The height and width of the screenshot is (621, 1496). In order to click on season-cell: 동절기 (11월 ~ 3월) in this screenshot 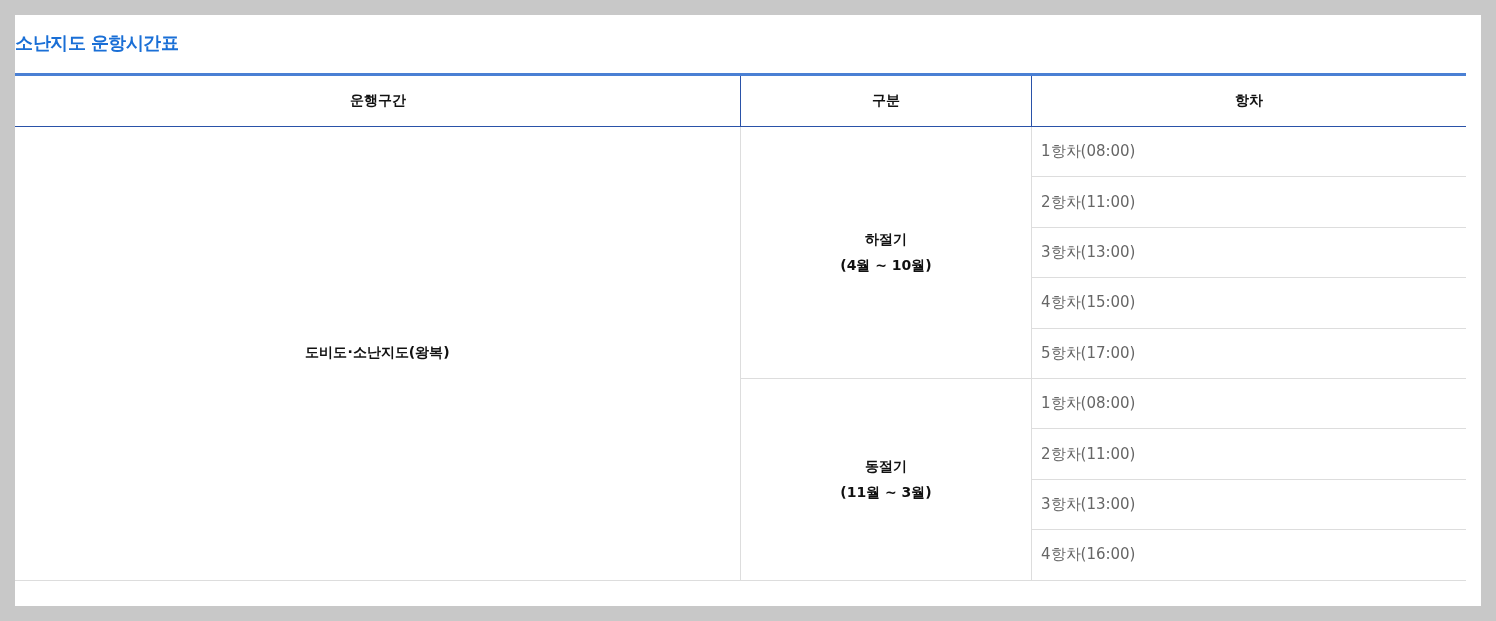, I will do `click(886, 479)`.